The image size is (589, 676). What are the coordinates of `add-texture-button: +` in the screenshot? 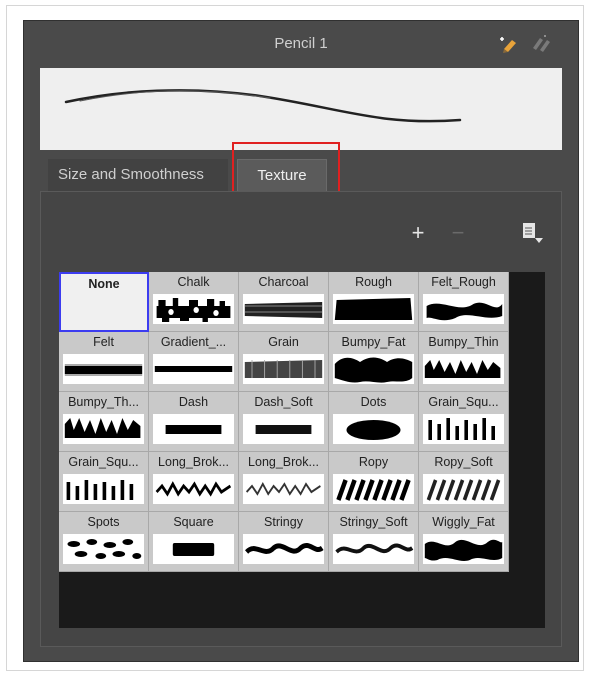 It's located at (418, 233).